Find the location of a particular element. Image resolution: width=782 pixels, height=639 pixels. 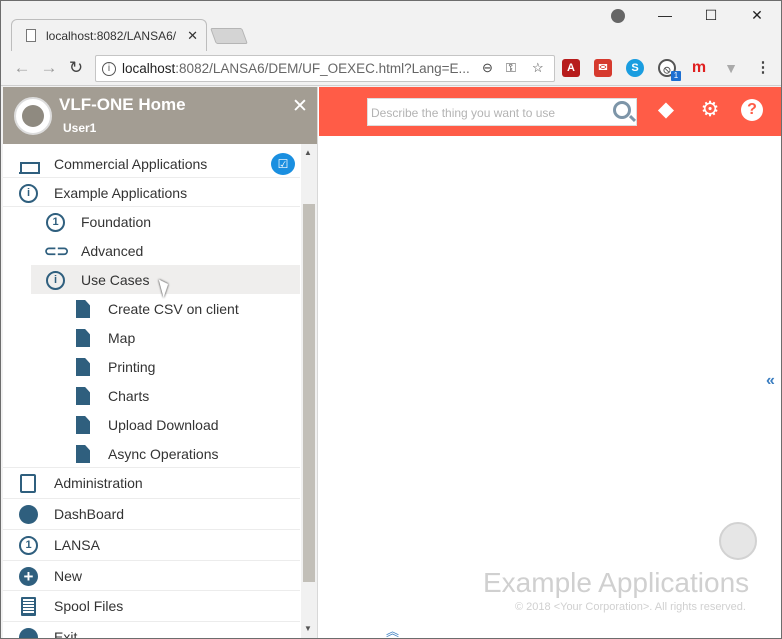

skype-extension-icon: S is located at coordinates (635, 68).